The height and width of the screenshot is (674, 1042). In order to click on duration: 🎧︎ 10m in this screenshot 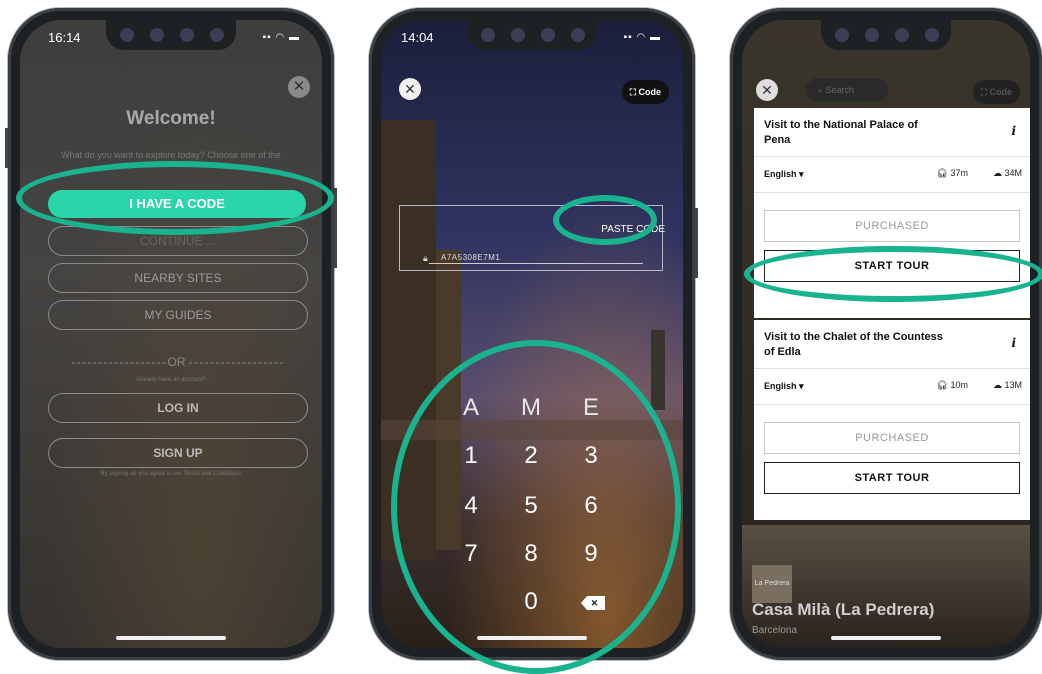, I will do `click(952, 385)`.